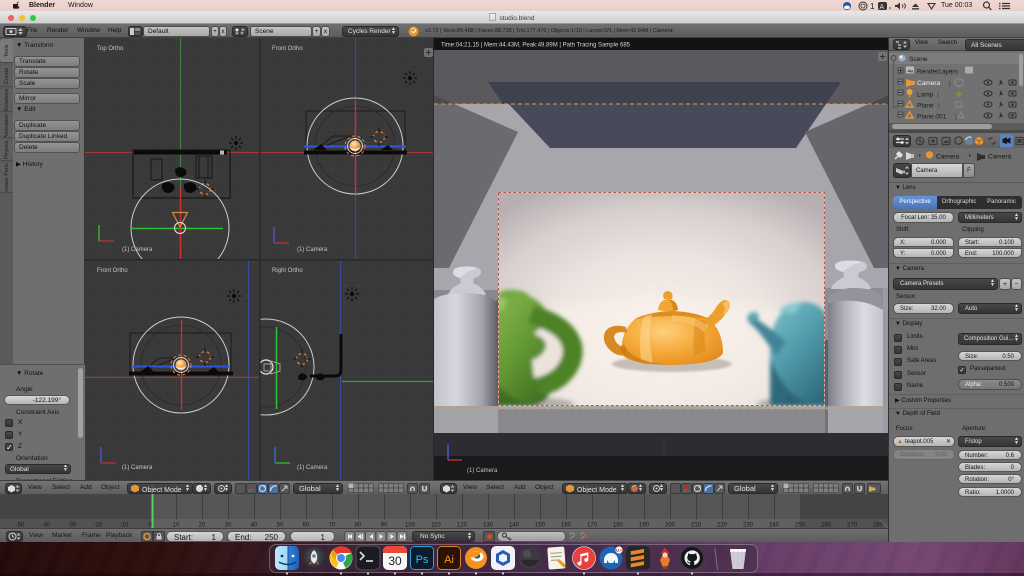  What do you see at coordinates (882, 7) in the screenshot?
I see `svg-text: A` at bounding box center [882, 7].